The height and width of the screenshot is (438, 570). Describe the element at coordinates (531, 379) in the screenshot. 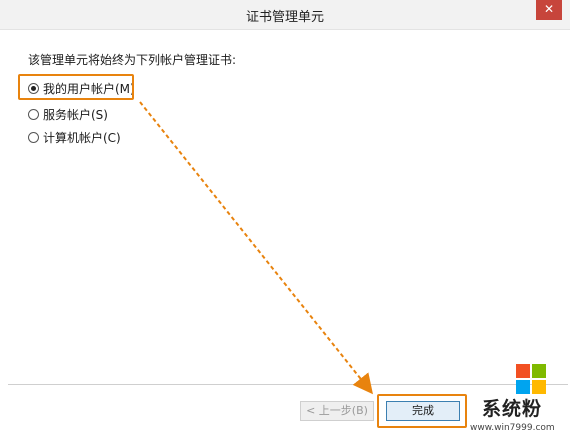

I see `windows-logo-icon` at that location.